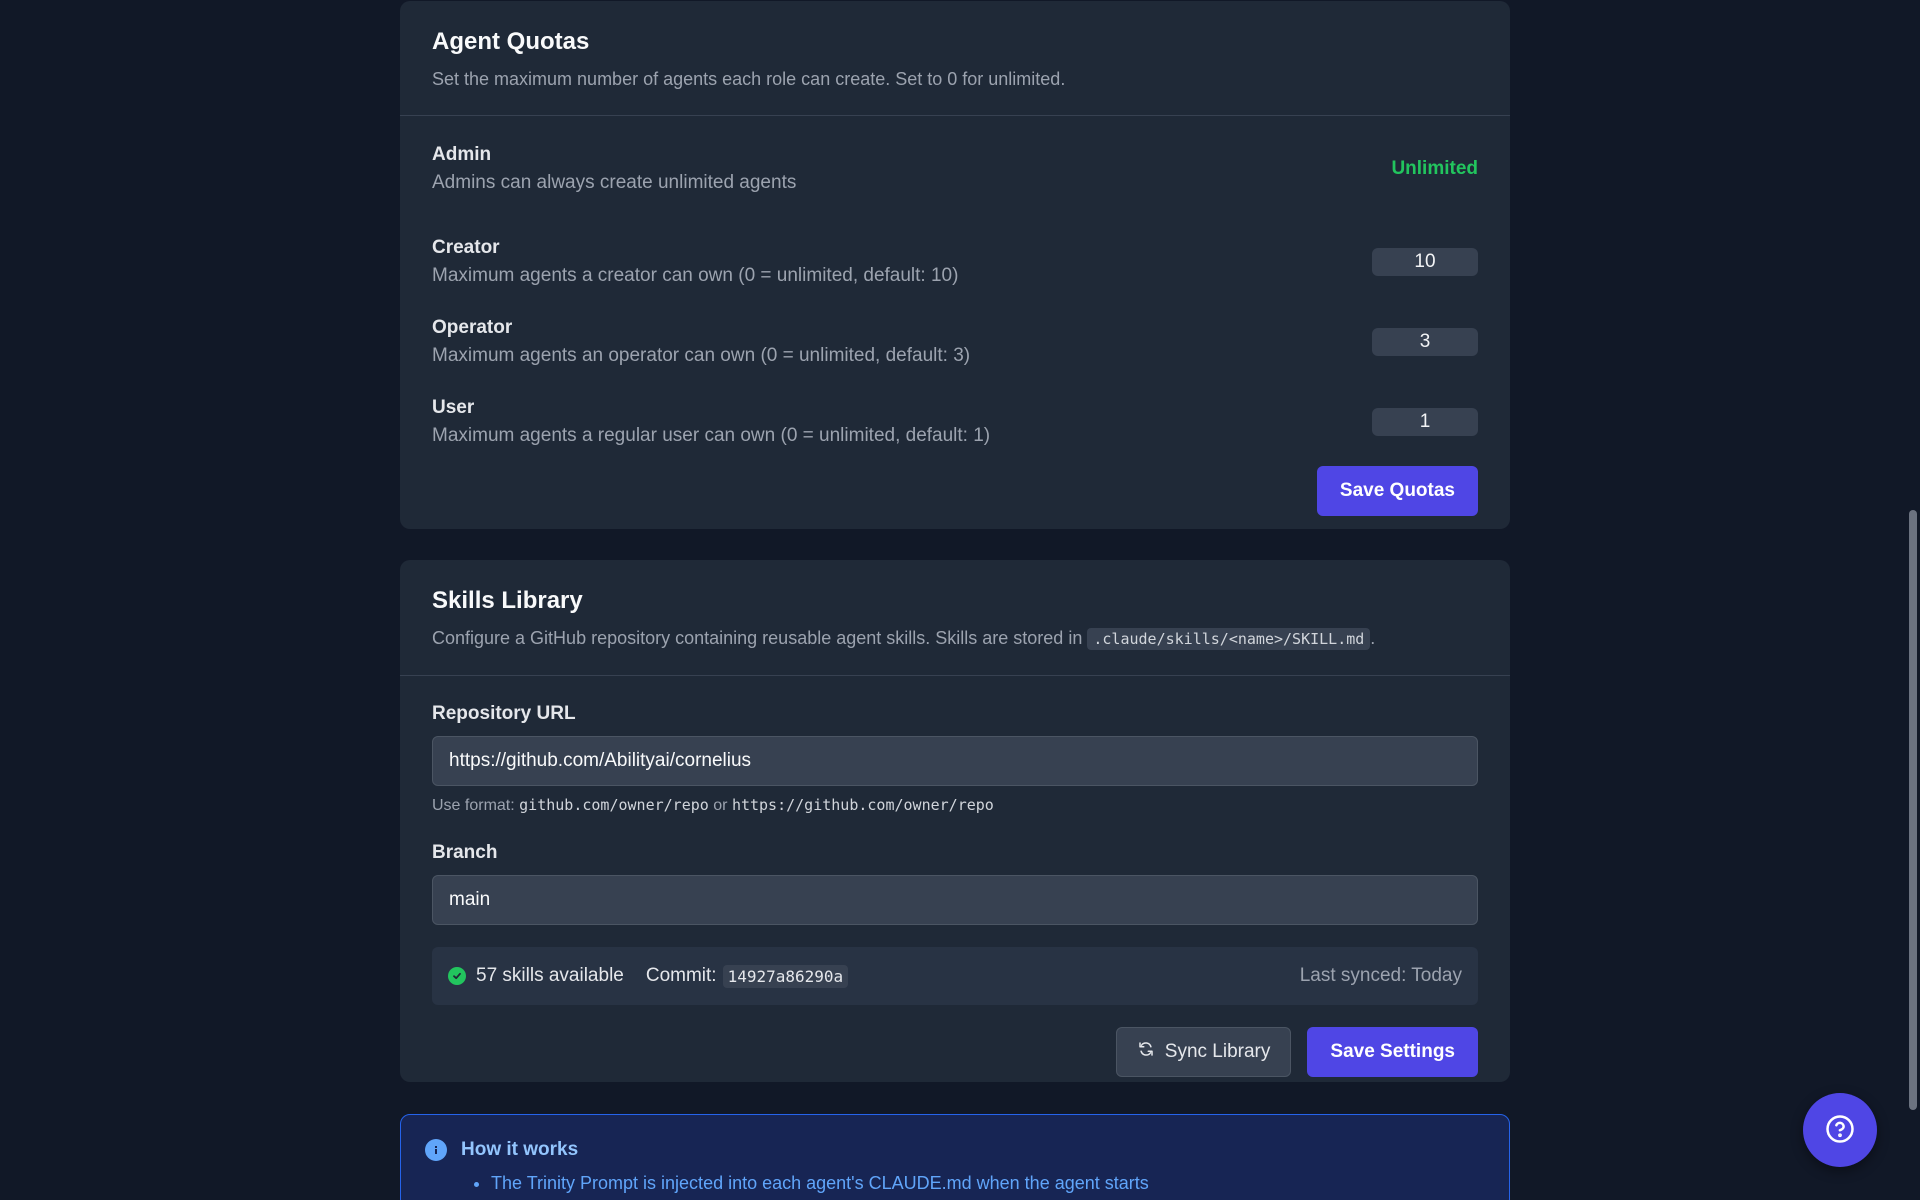  What do you see at coordinates (955, 761) in the screenshot?
I see `repository-url-input` at bounding box center [955, 761].